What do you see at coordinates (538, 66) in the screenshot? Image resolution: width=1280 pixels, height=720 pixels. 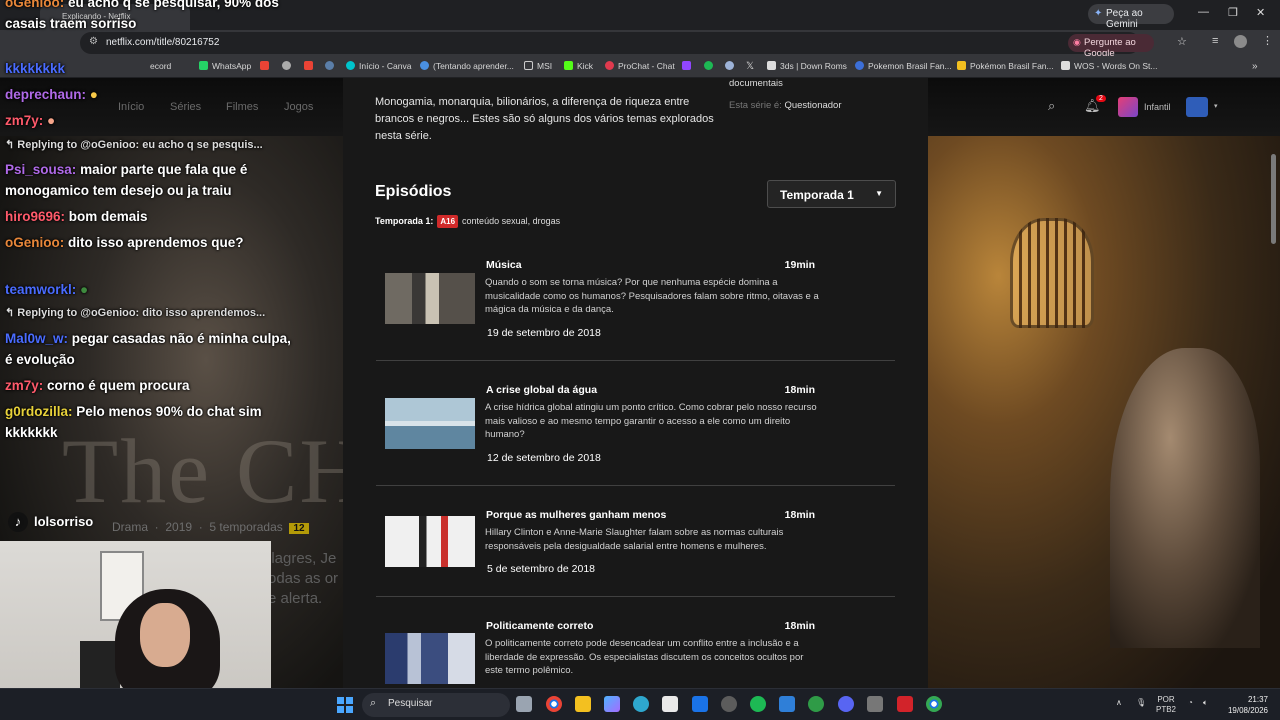 I see `bookmark-msi: MSI` at bounding box center [538, 66].